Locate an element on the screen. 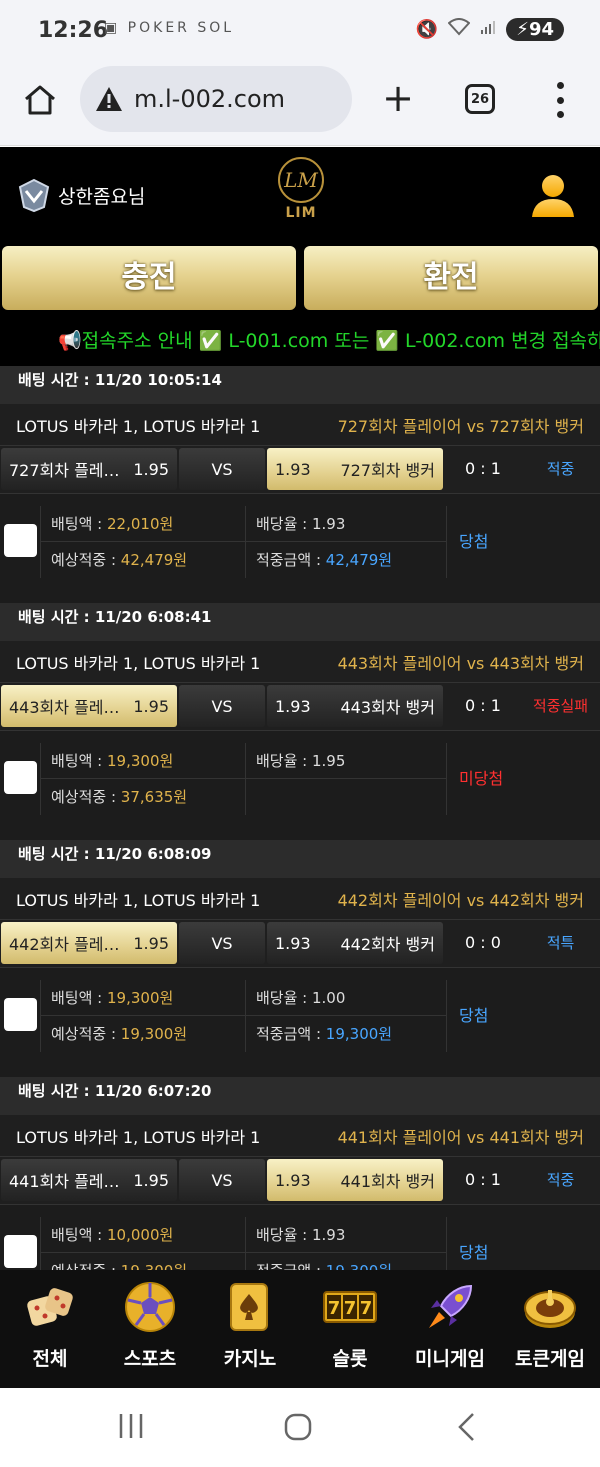 The height and width of the screenshot is (1467, 600). away-odds-button: 1.93 441회차 뱅커 is located at coordinates (355, 1180).